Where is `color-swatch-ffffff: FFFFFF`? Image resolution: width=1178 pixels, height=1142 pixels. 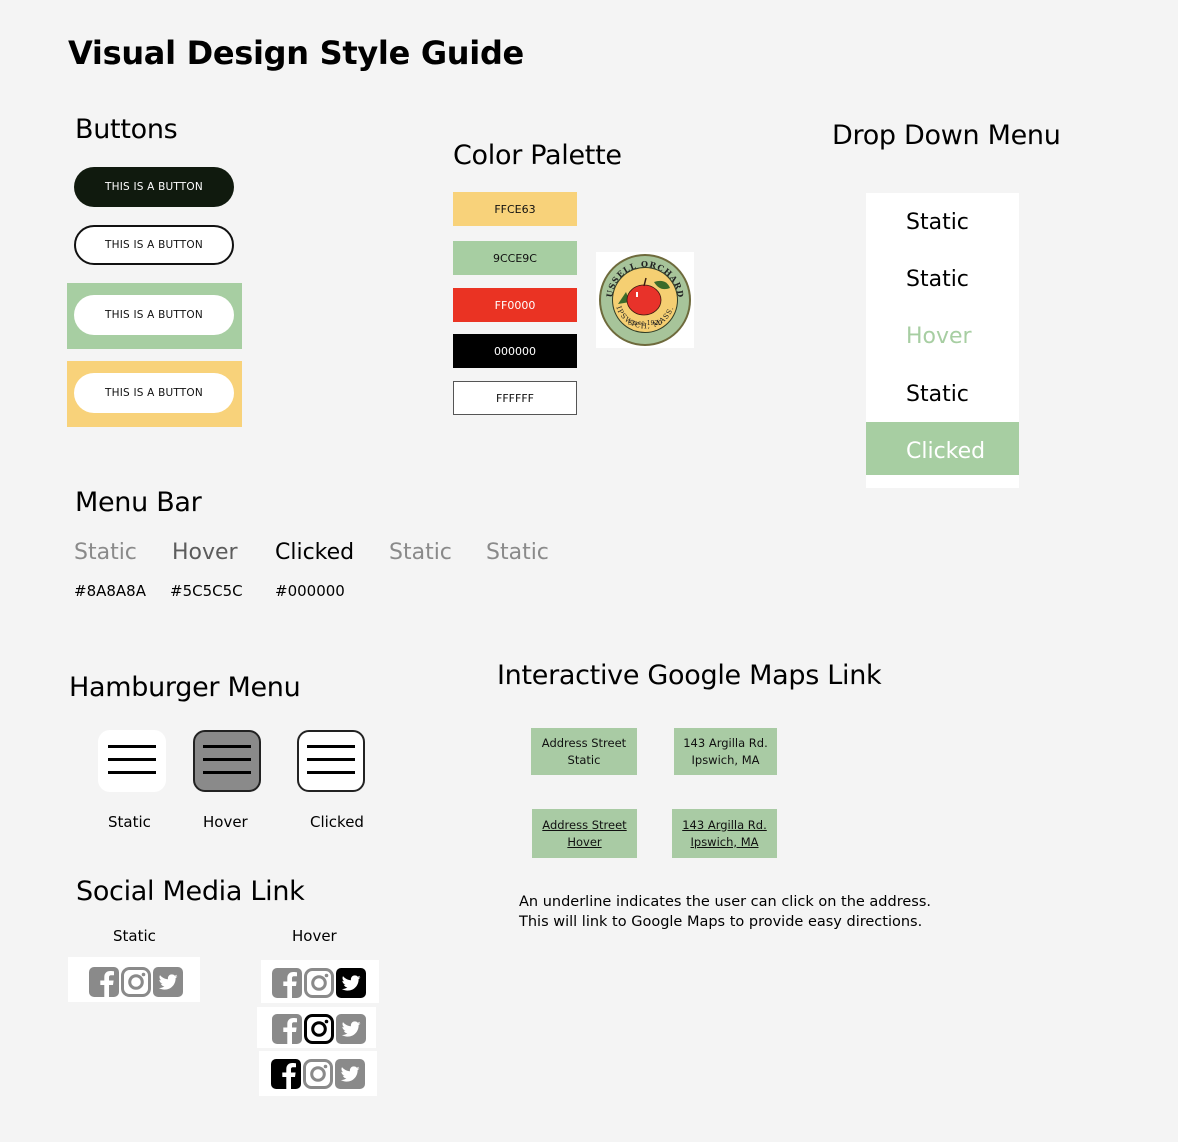
color-swatch-ffffff: FFFFFF is located at coordinates (515, 398).